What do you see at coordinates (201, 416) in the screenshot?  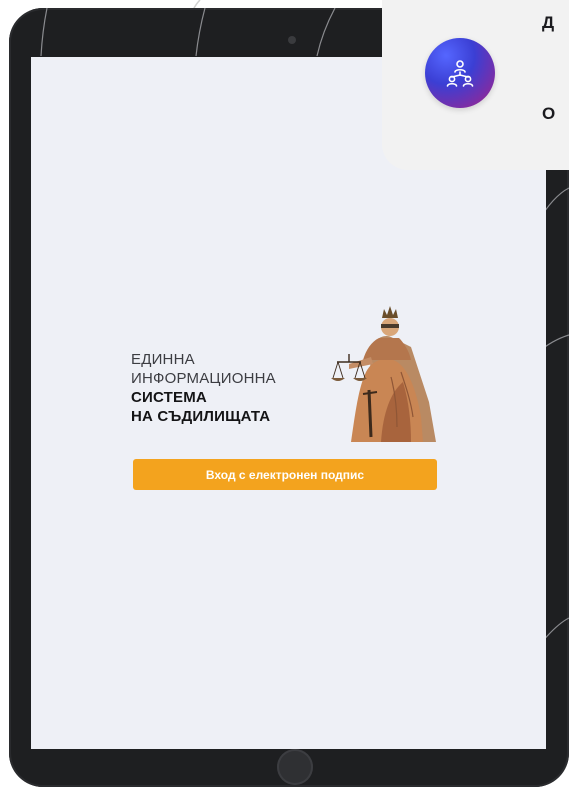 I see `logo-line-4: НА СЪДИЛИЩАТА` at bounding box center [201, 416].